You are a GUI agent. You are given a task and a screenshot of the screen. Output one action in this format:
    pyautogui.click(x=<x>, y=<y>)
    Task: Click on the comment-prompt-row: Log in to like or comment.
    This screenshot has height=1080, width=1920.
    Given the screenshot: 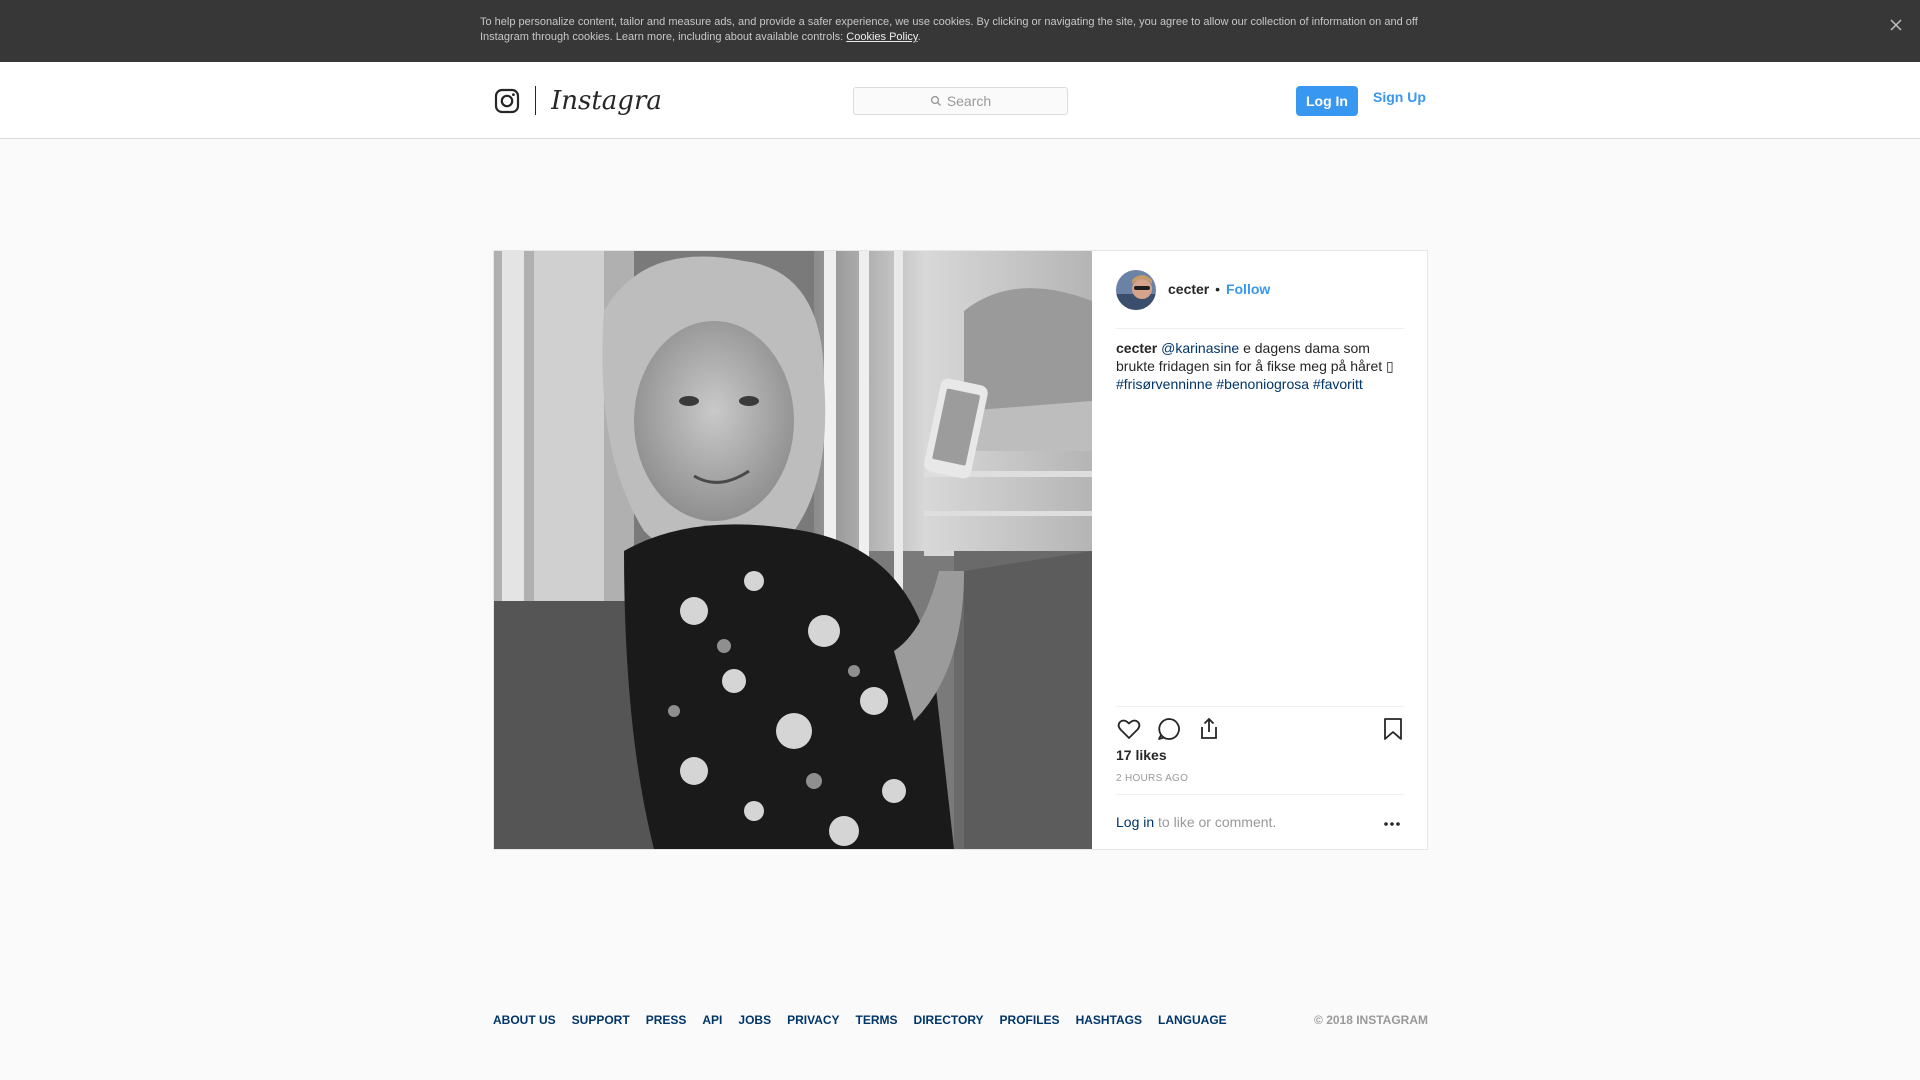 What is the action you would take?
    pyautogui.click(x=1260, y=821)
    